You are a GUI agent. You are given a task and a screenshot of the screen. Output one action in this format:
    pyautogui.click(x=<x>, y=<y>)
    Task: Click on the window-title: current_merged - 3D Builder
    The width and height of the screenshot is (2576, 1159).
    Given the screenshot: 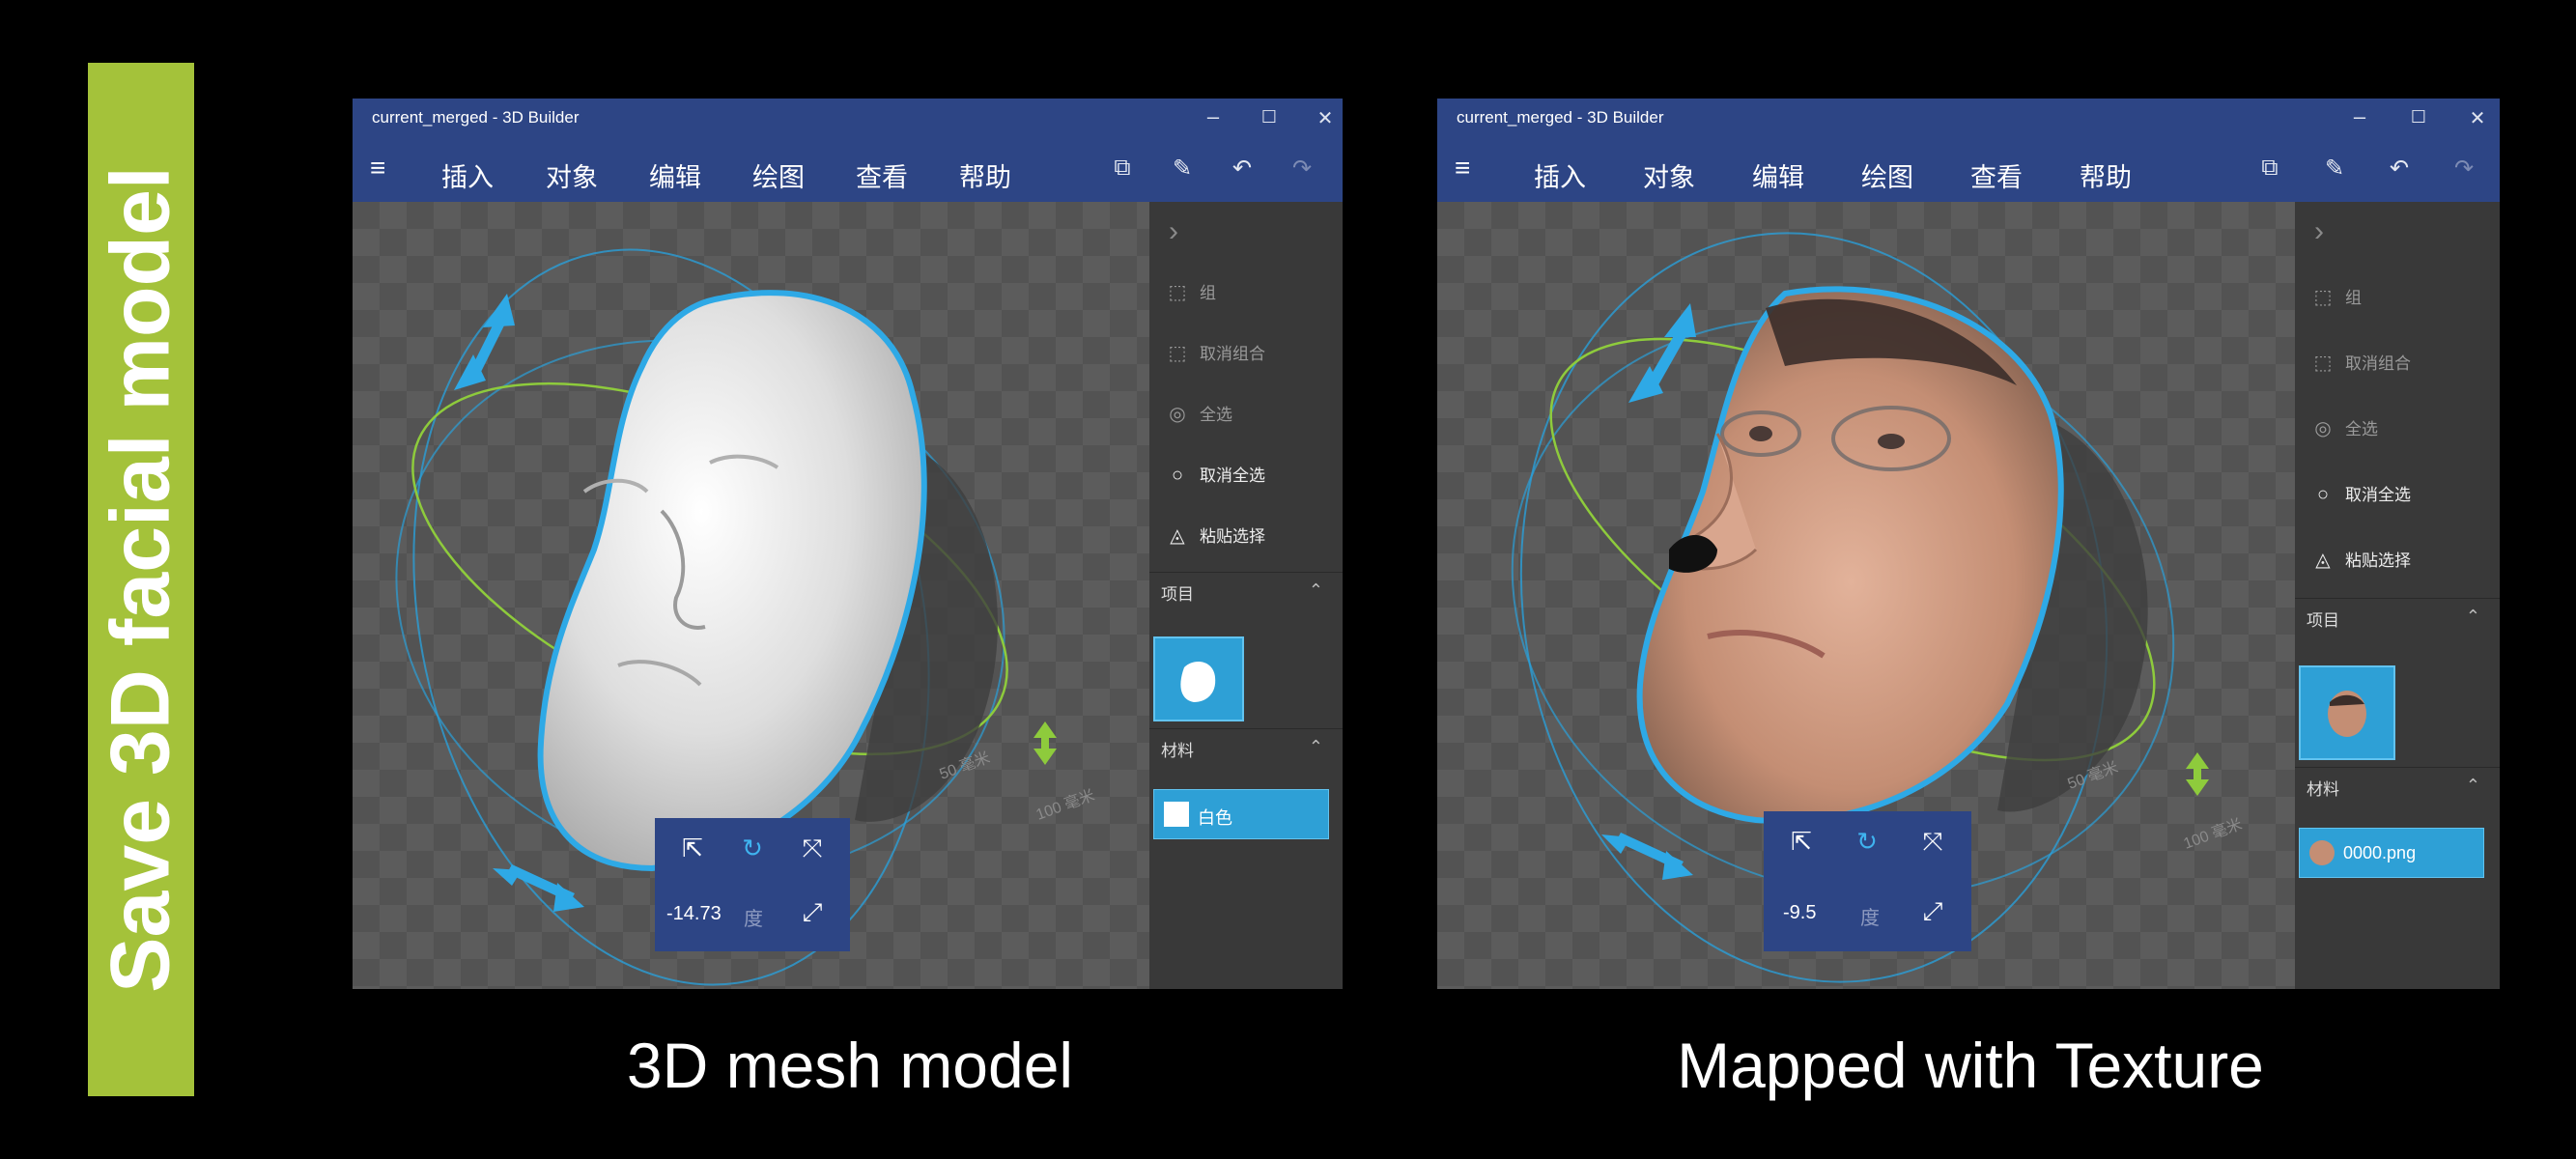 What is the action you would take?
    pyautogui.click(x=476, y=117)
    